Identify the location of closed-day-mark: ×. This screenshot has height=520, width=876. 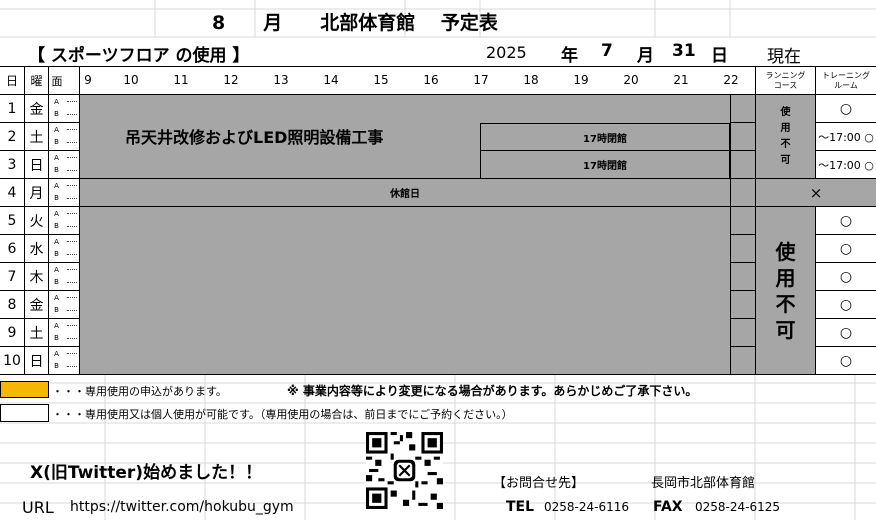
(816, 193).